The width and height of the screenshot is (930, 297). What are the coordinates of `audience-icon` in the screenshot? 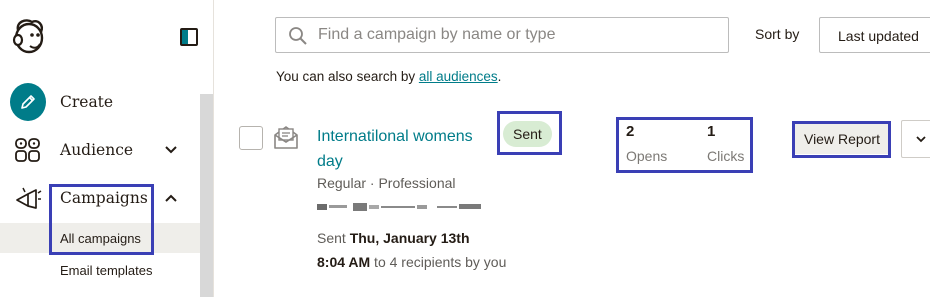 It's located at (28, 150).